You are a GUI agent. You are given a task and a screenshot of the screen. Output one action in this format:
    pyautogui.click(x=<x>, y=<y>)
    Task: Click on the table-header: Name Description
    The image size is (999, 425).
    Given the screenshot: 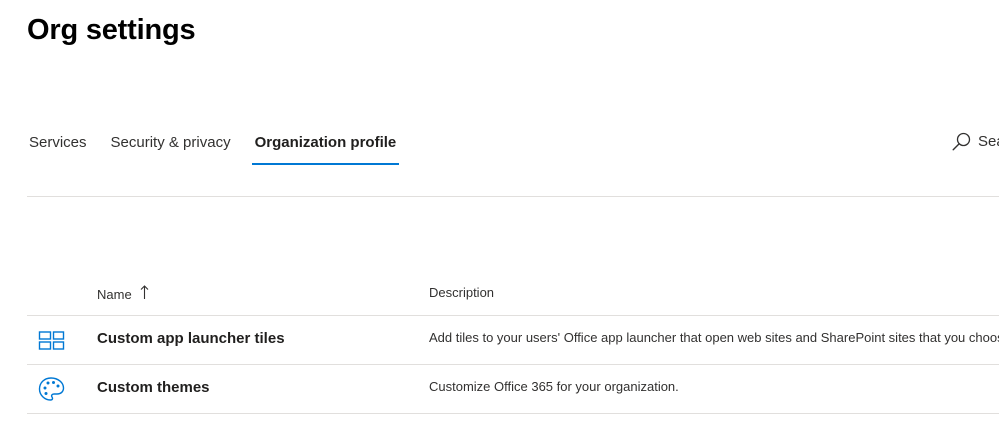 What is the action you would take?
    pyautogui.click(x=513, y=295)
    